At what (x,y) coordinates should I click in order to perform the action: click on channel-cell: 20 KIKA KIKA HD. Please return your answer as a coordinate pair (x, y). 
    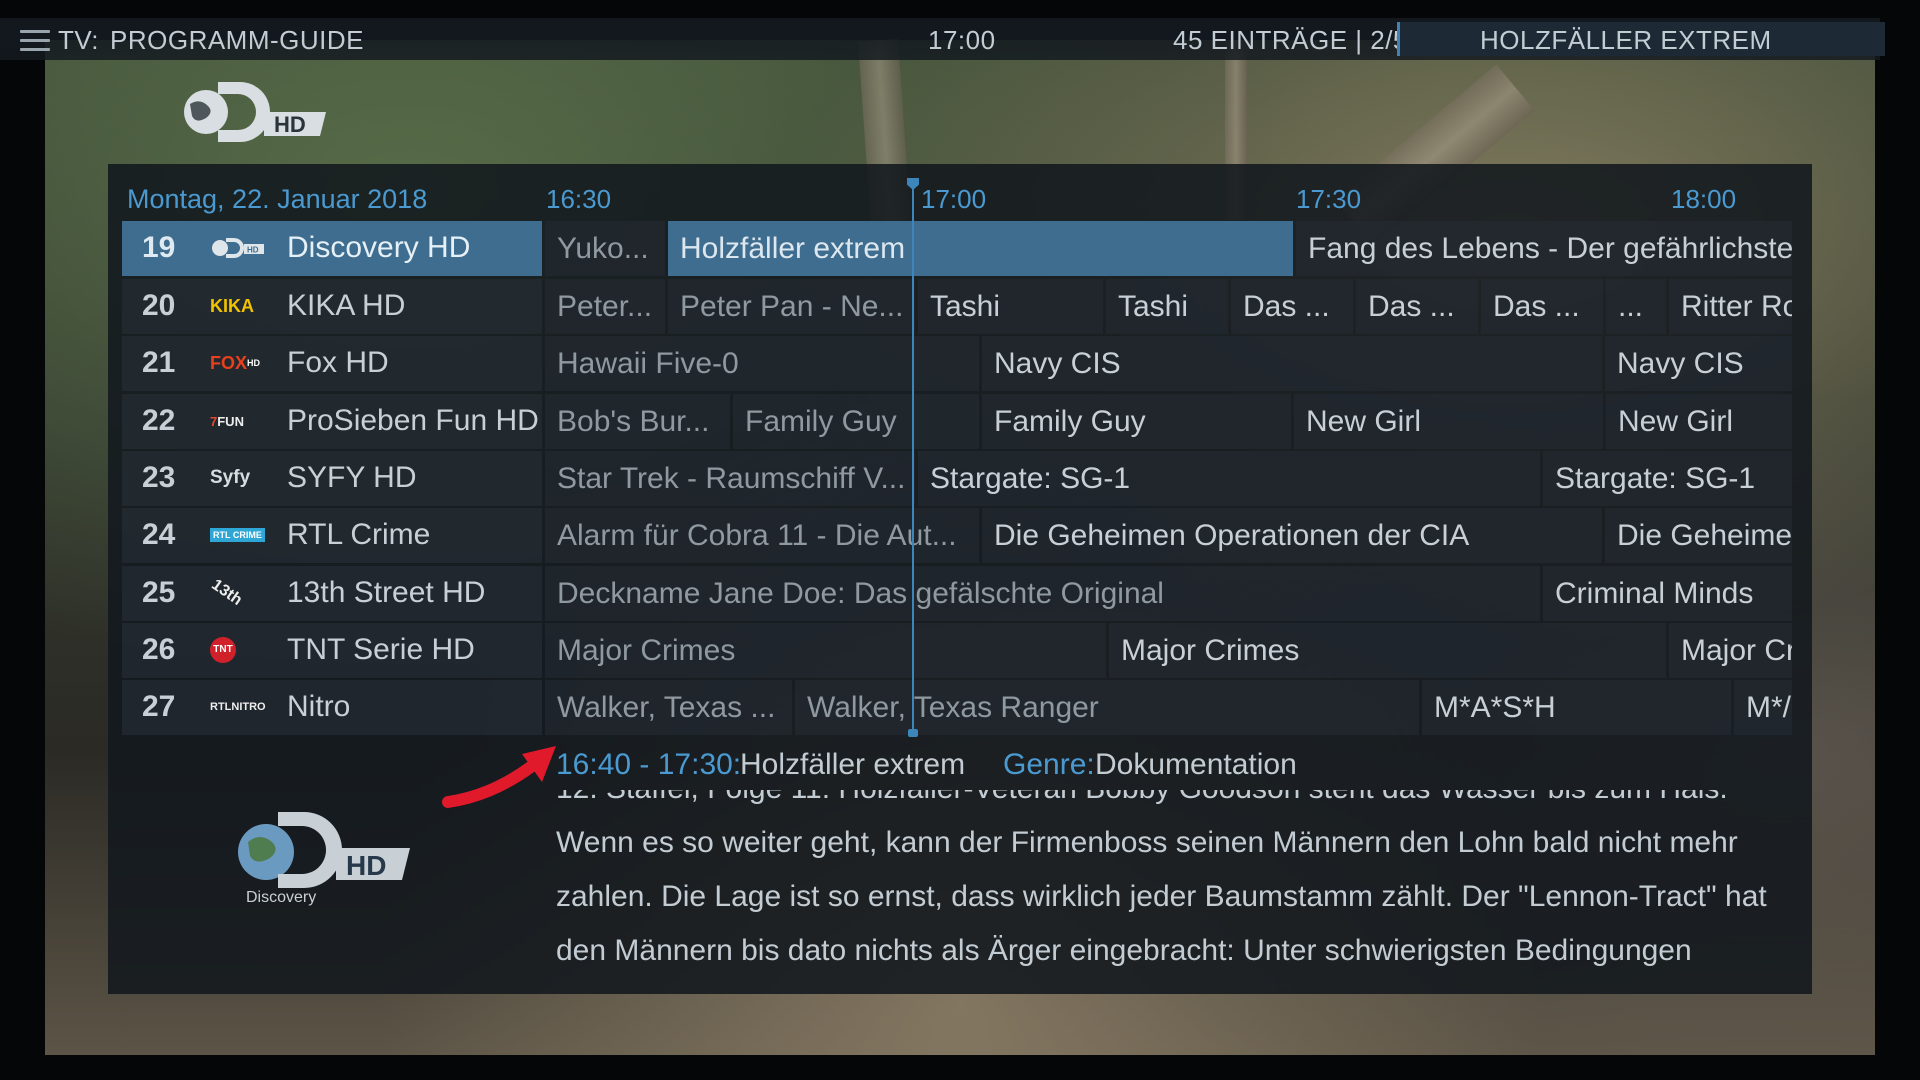
    Looking at the image, I should click on (332, 306).